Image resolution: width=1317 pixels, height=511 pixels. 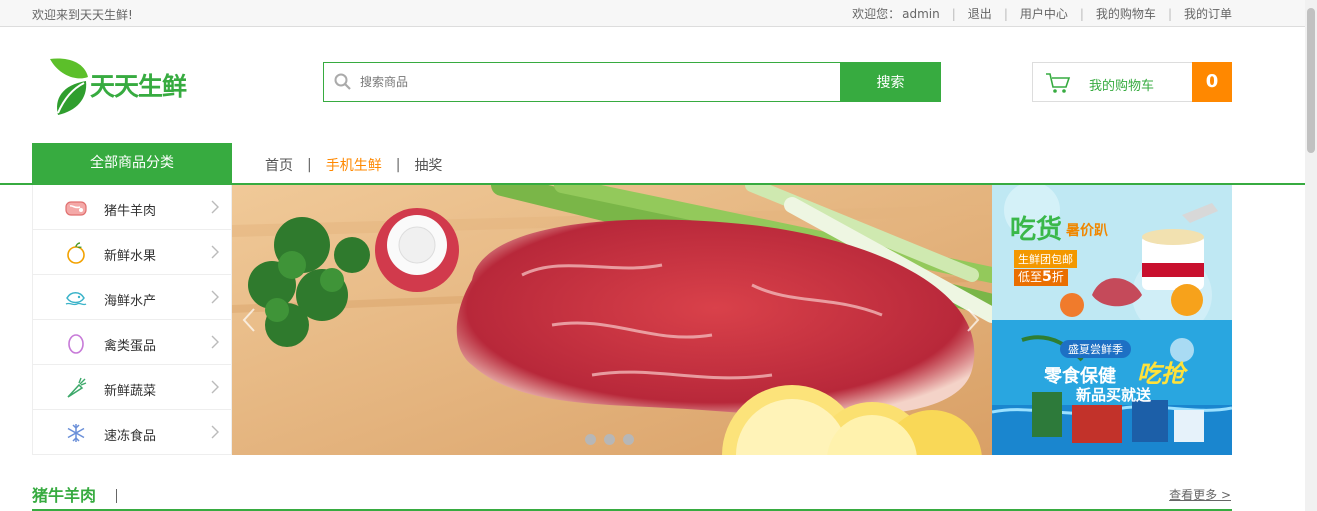 What do you see at coordinates (1095, 349) in the screenshot?
I see `promo-tag: 盛夏尝鲜季` at bounding box center [1095, 349].